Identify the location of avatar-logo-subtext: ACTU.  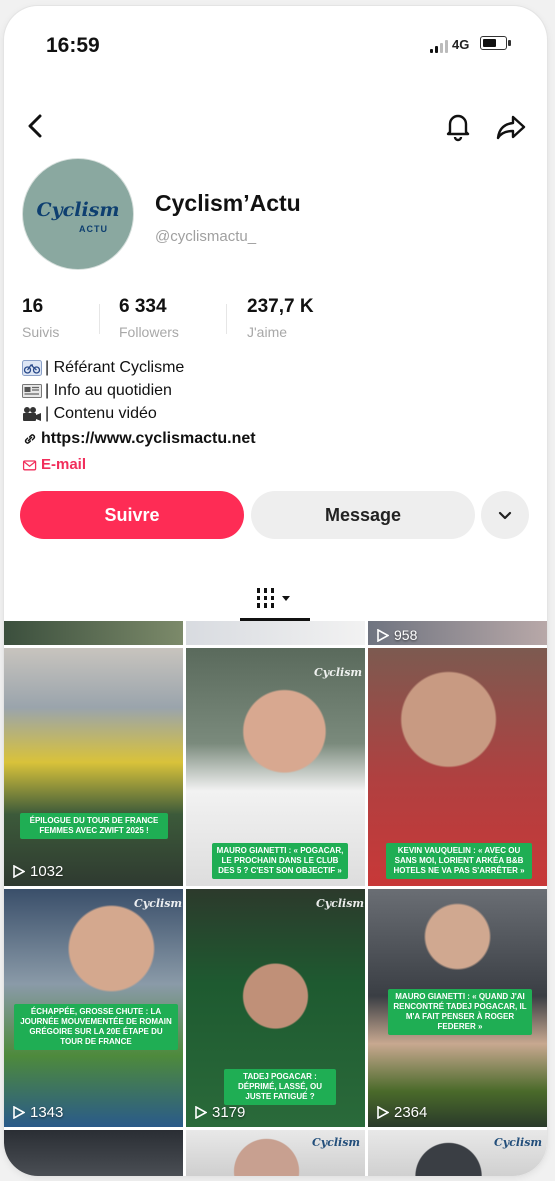
(93, 229).